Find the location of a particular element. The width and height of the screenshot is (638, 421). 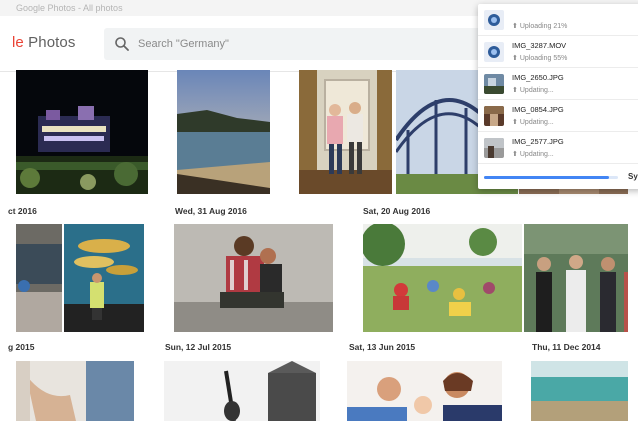

photo-beach is located at coordinates (584, 391).